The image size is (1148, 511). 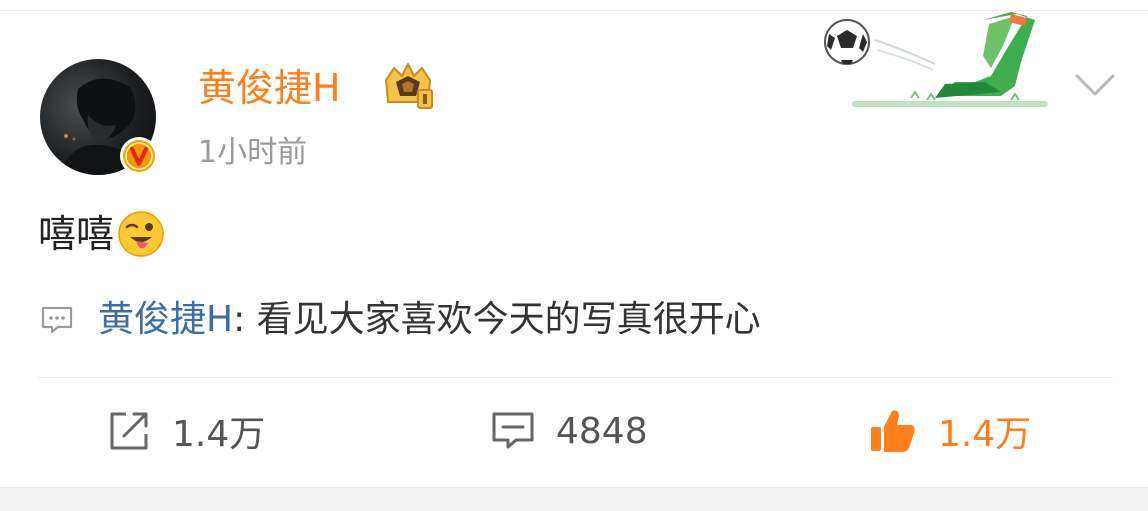 I want to click on like-button: 1.4万, so click(x=949, y=431).